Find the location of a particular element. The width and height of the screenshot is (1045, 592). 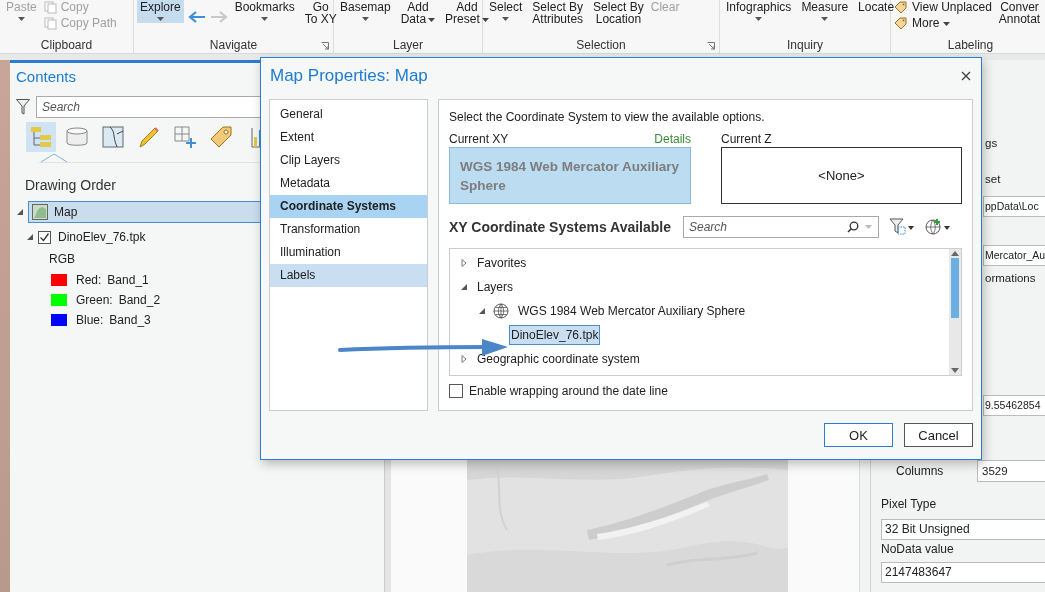

property-label: ormations is located at coordinates (1010, 279).